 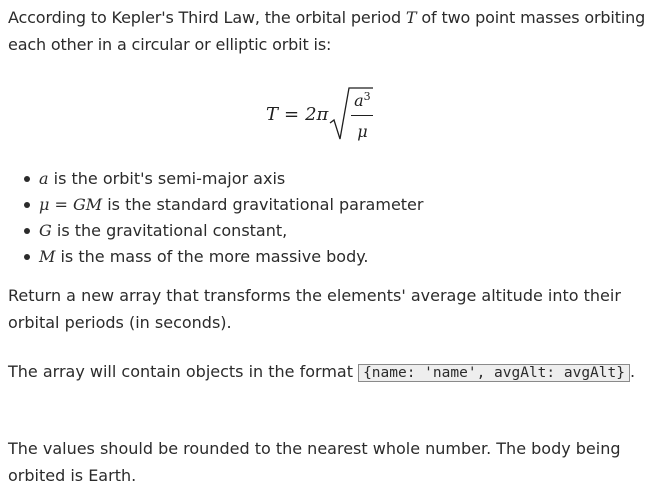 I want to click on list-item-text: is the mass of the more massive body., so click(x=212, y=256).